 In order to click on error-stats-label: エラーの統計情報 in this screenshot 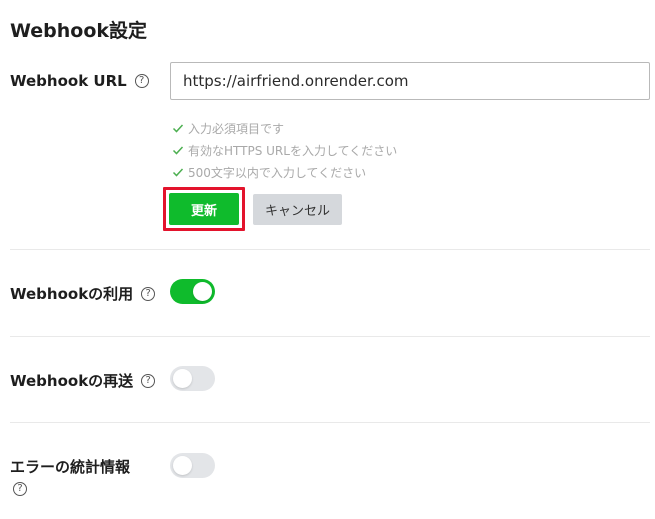, I will do `click(70, 467)`.